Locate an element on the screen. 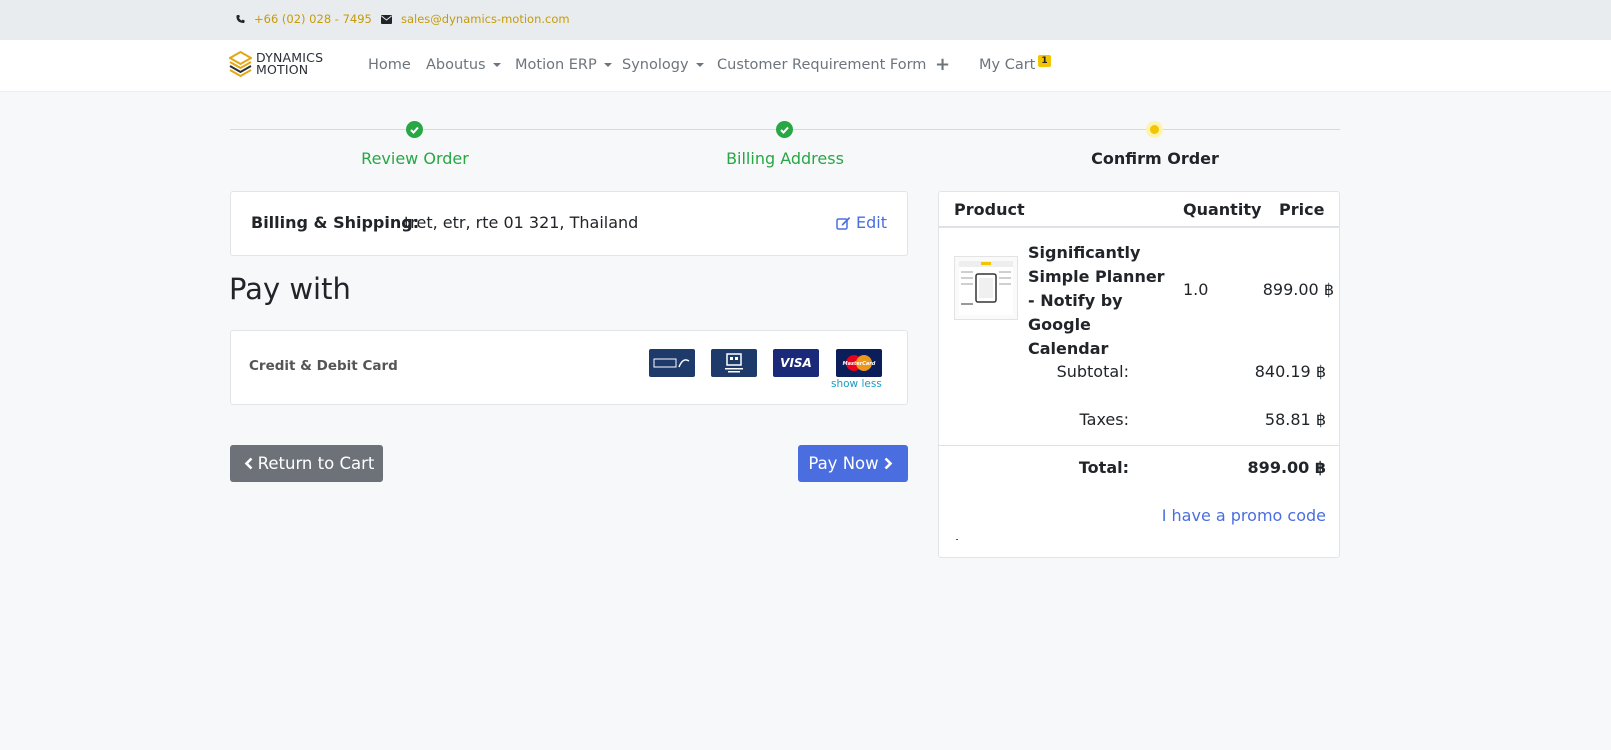  header-product: Product is located at coordinates (989, 209).